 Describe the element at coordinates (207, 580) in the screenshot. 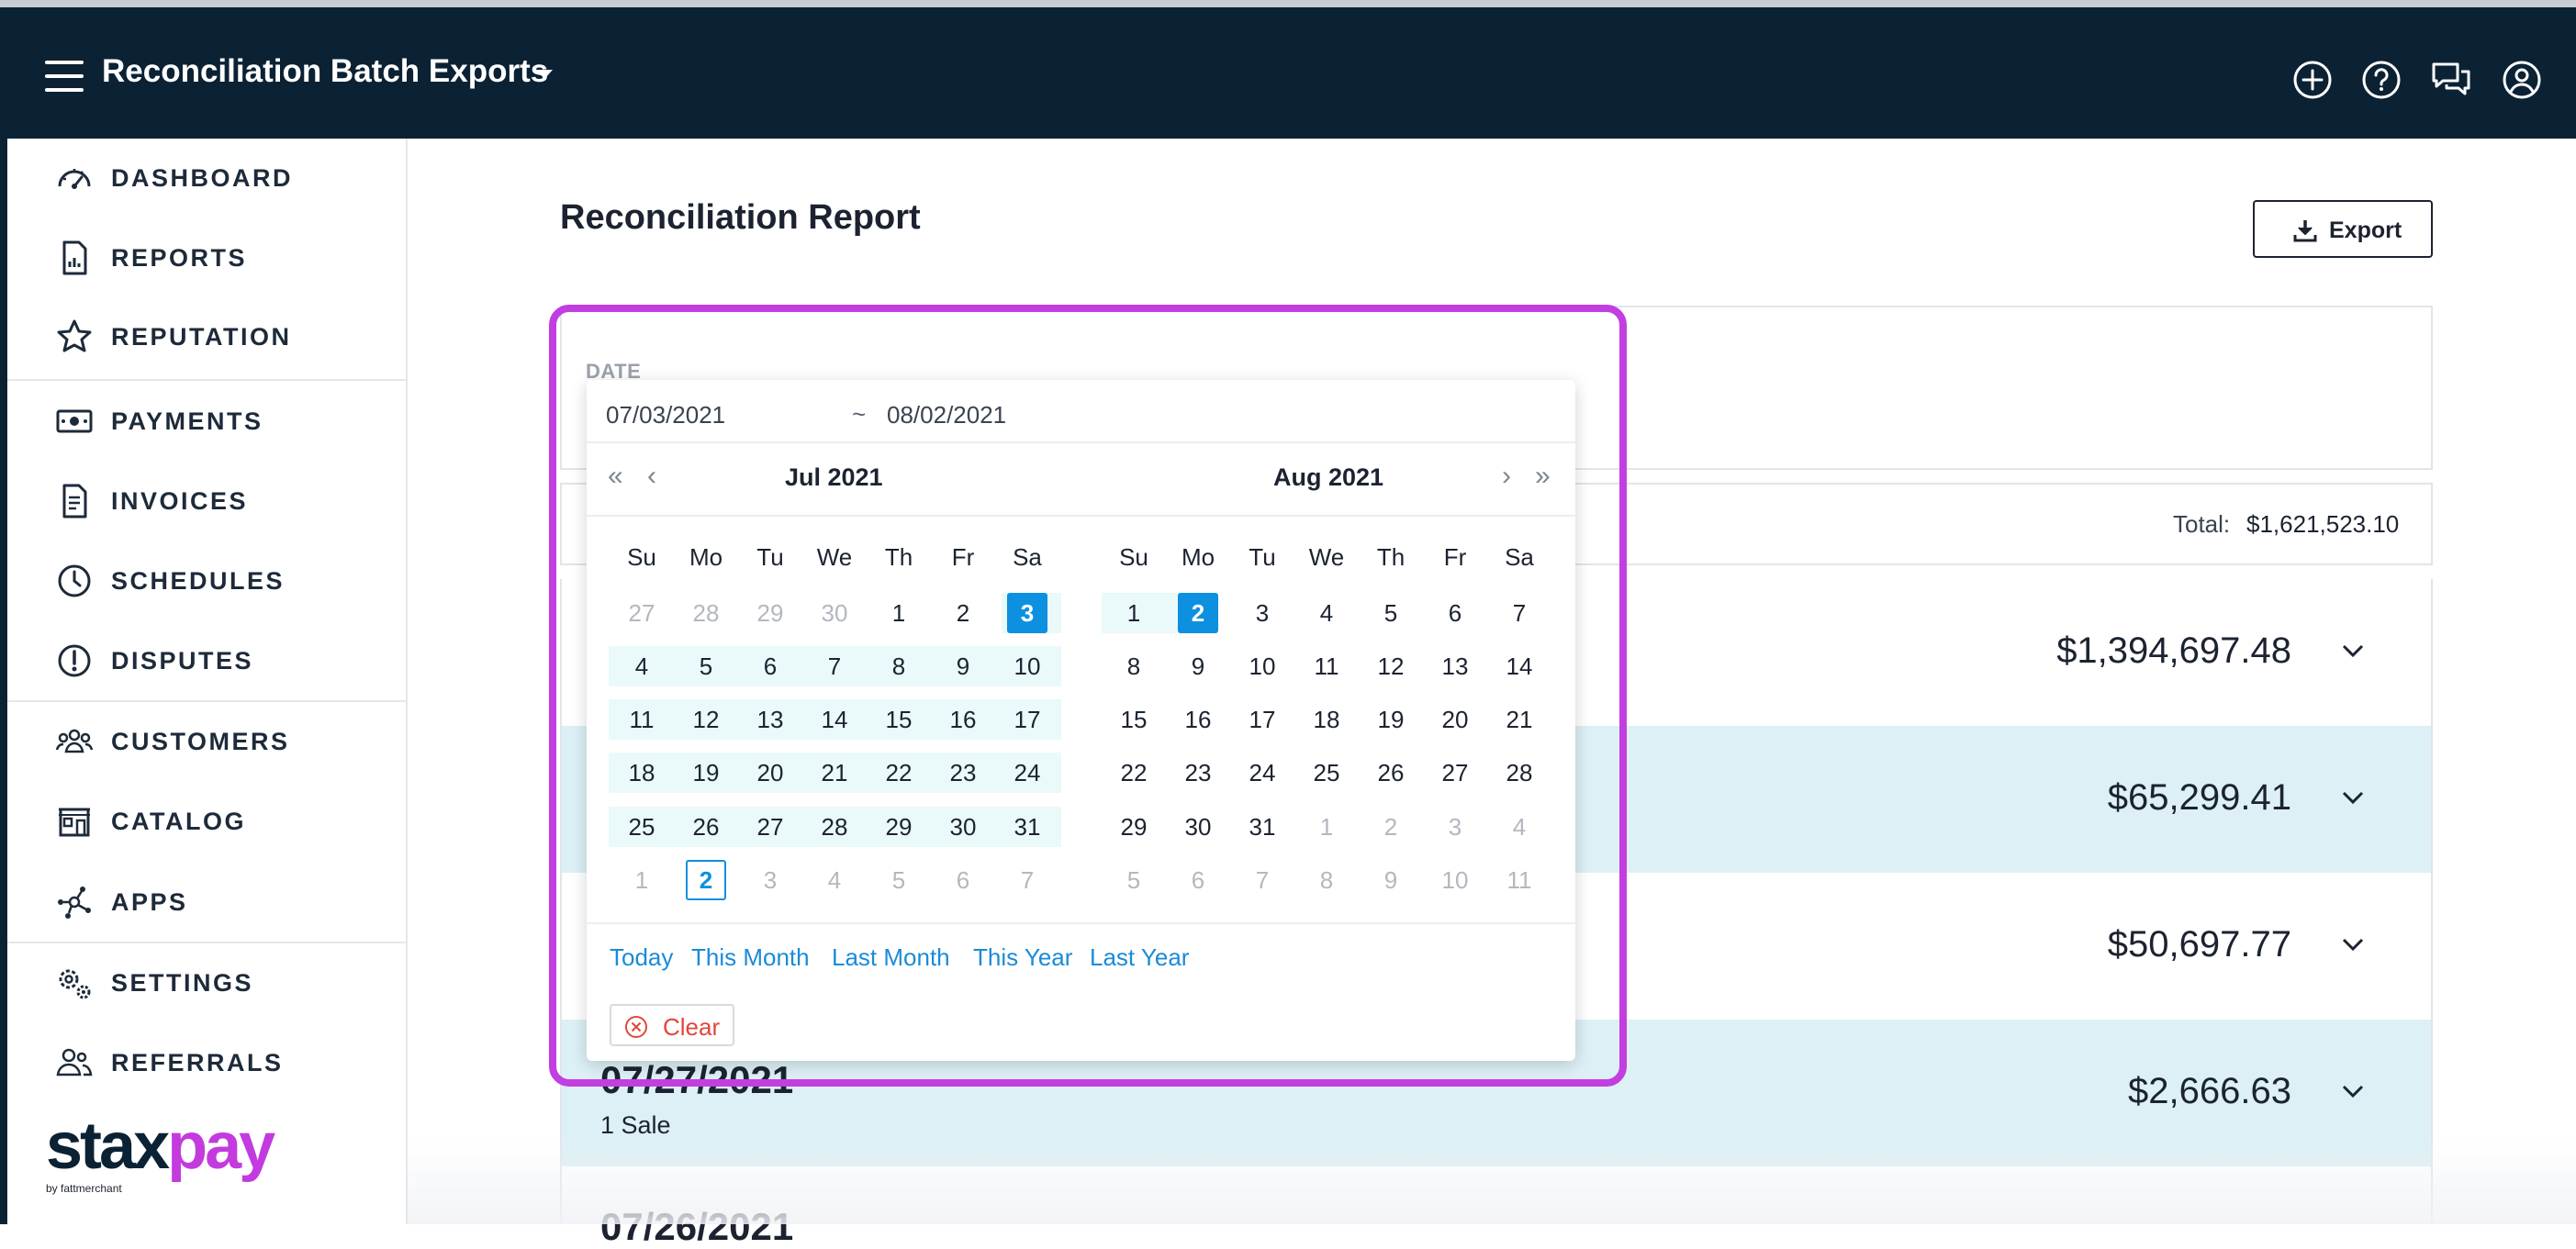

I see `sidebar-item-schedules: SCHEDULES` at that location.